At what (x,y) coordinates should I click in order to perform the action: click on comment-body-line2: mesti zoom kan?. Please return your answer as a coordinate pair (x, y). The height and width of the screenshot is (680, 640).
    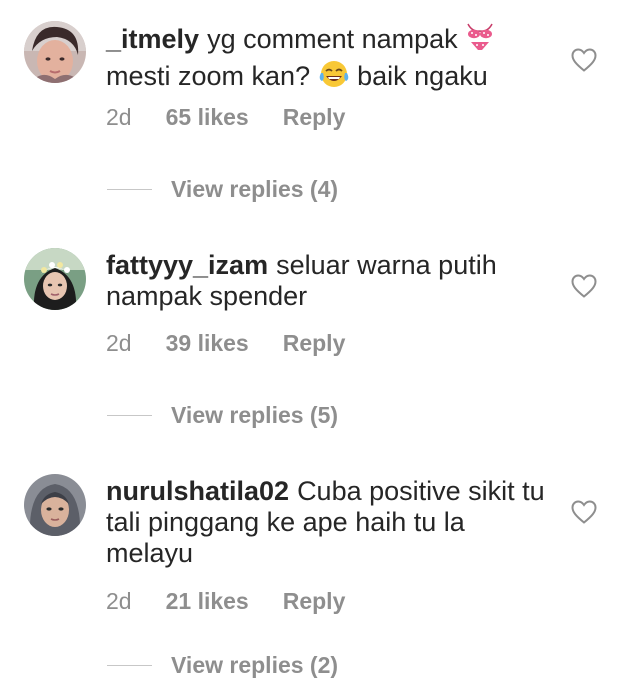
    Looking at the image, I should click on (208, 76).